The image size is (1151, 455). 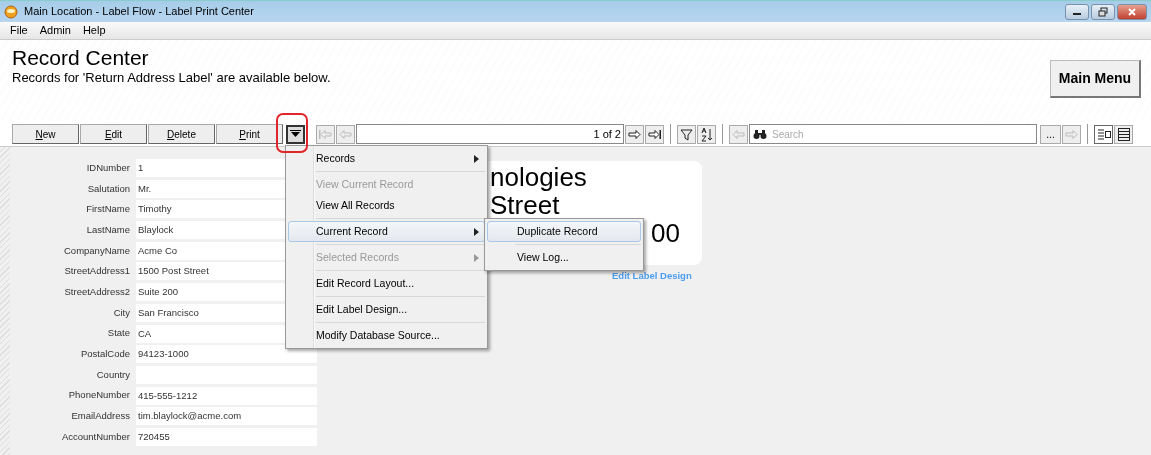 I want to click on page-subtitle: Records for 'Return Address Label' are available below., so click(x=171, y=78).